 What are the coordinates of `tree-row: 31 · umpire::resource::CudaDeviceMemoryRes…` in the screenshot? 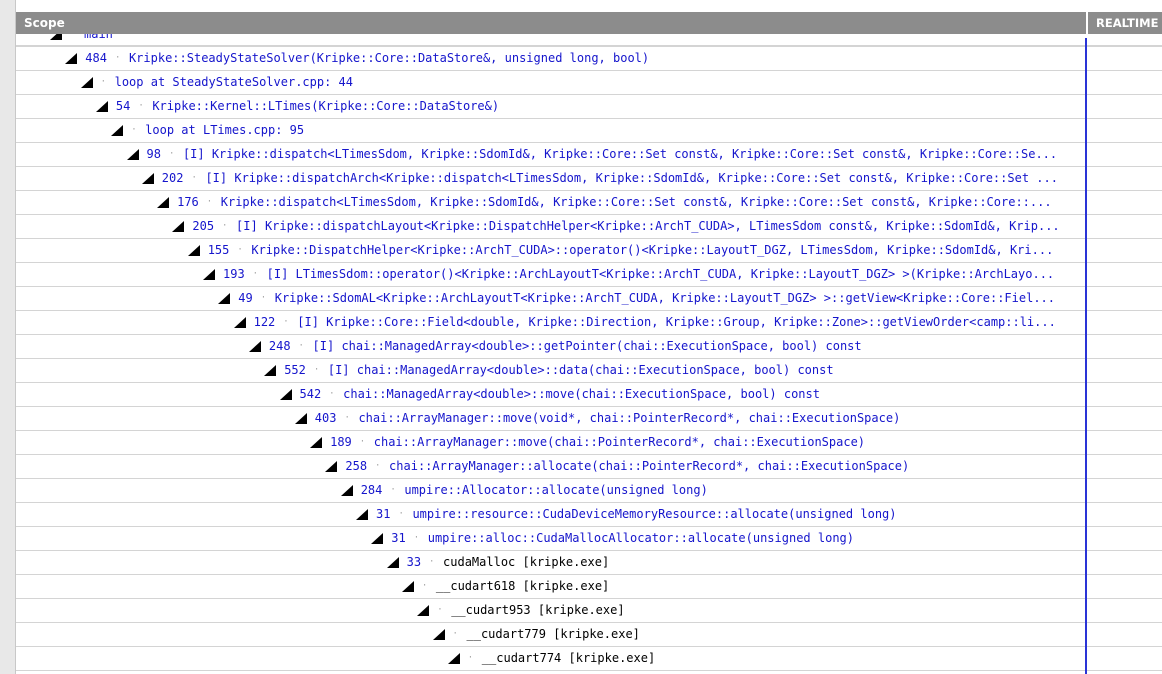 It's located at (589, 515).